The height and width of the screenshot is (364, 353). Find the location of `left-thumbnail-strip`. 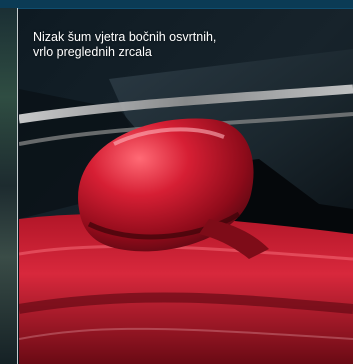

left-thumbnail-strip is located at coordinates (9, 186).